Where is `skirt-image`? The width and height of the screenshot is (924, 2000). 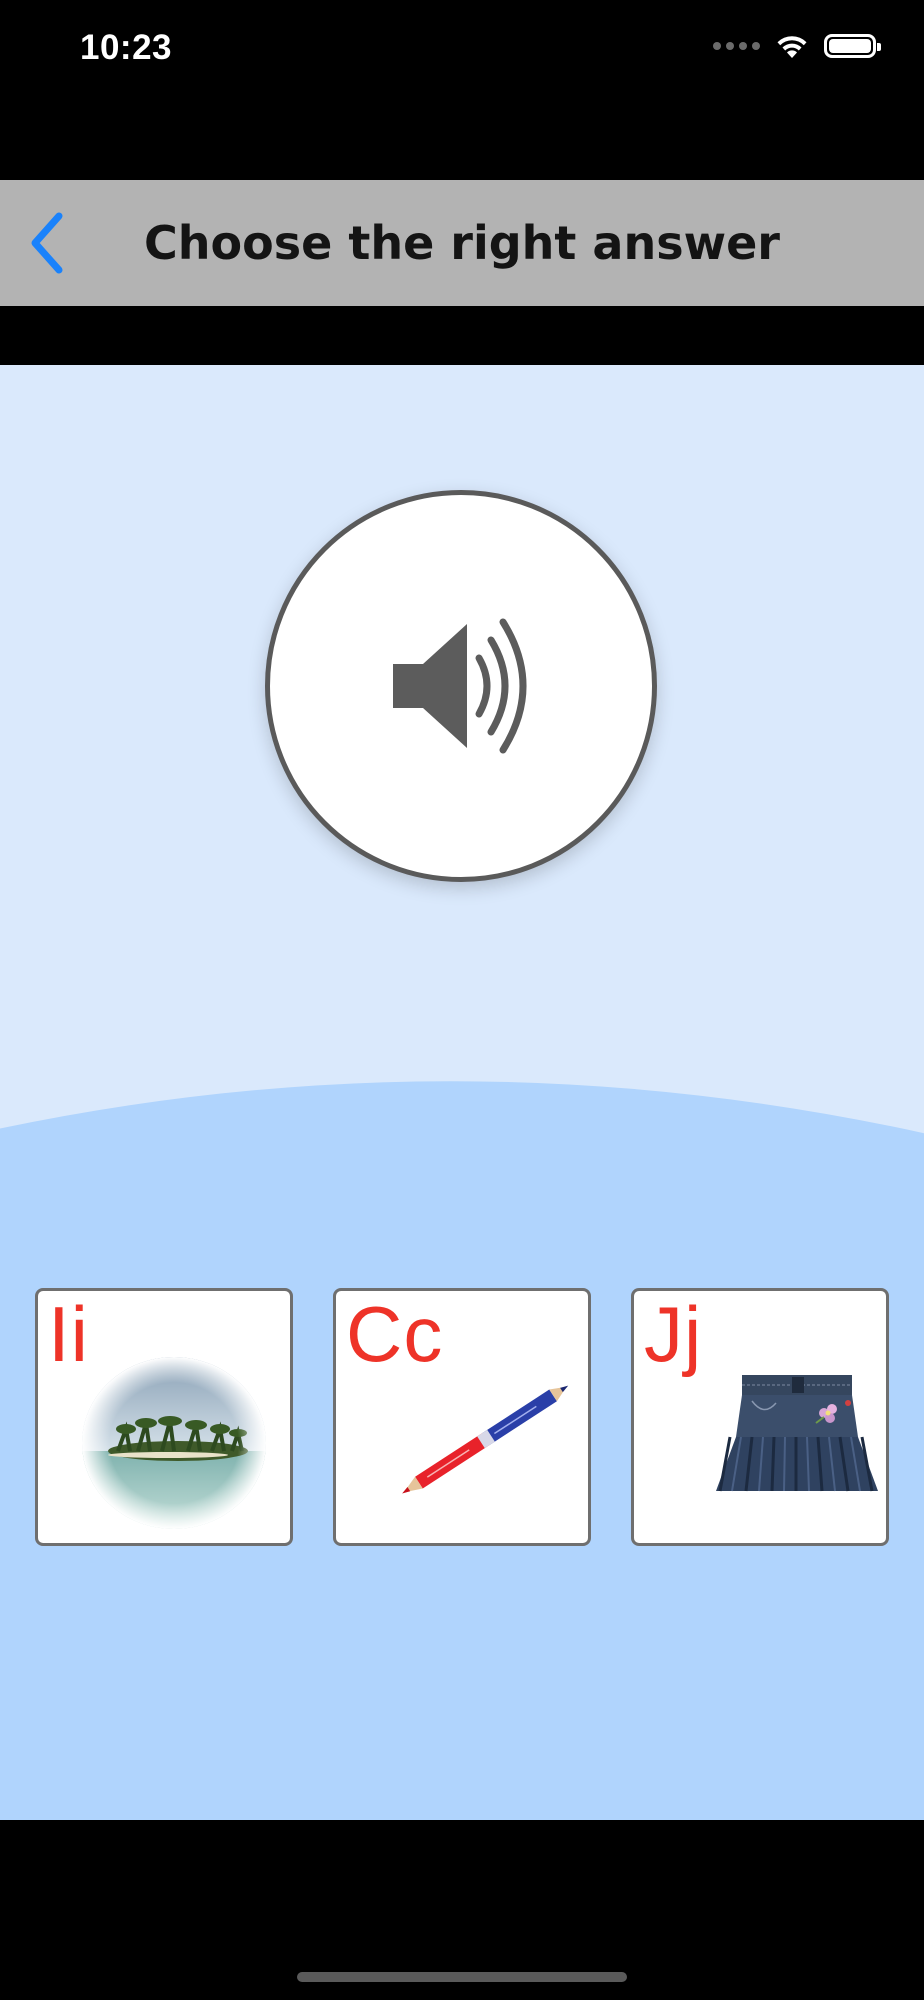 skirt-image is located at coordinates (797, 1433).